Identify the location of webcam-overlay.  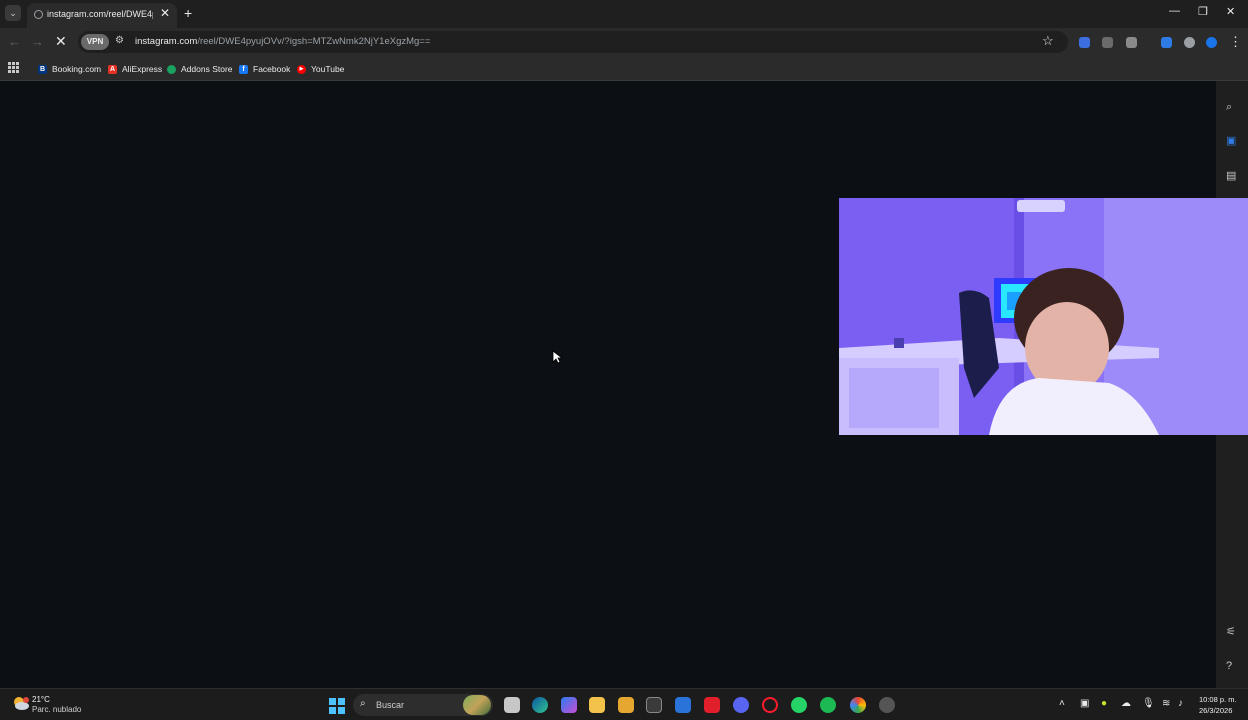
(1043, 316).